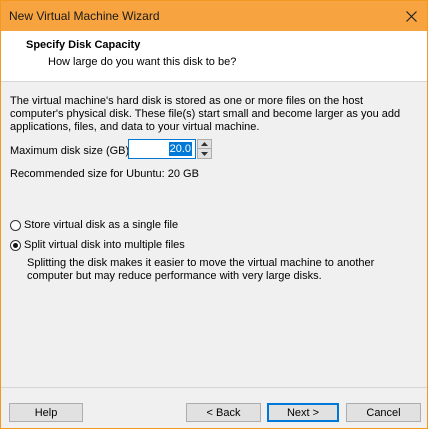  What do you see at coordinates (180, 149) in the screenshot?
I see `max-disk-size-value: 20.0` at bounding box center [180, 149].